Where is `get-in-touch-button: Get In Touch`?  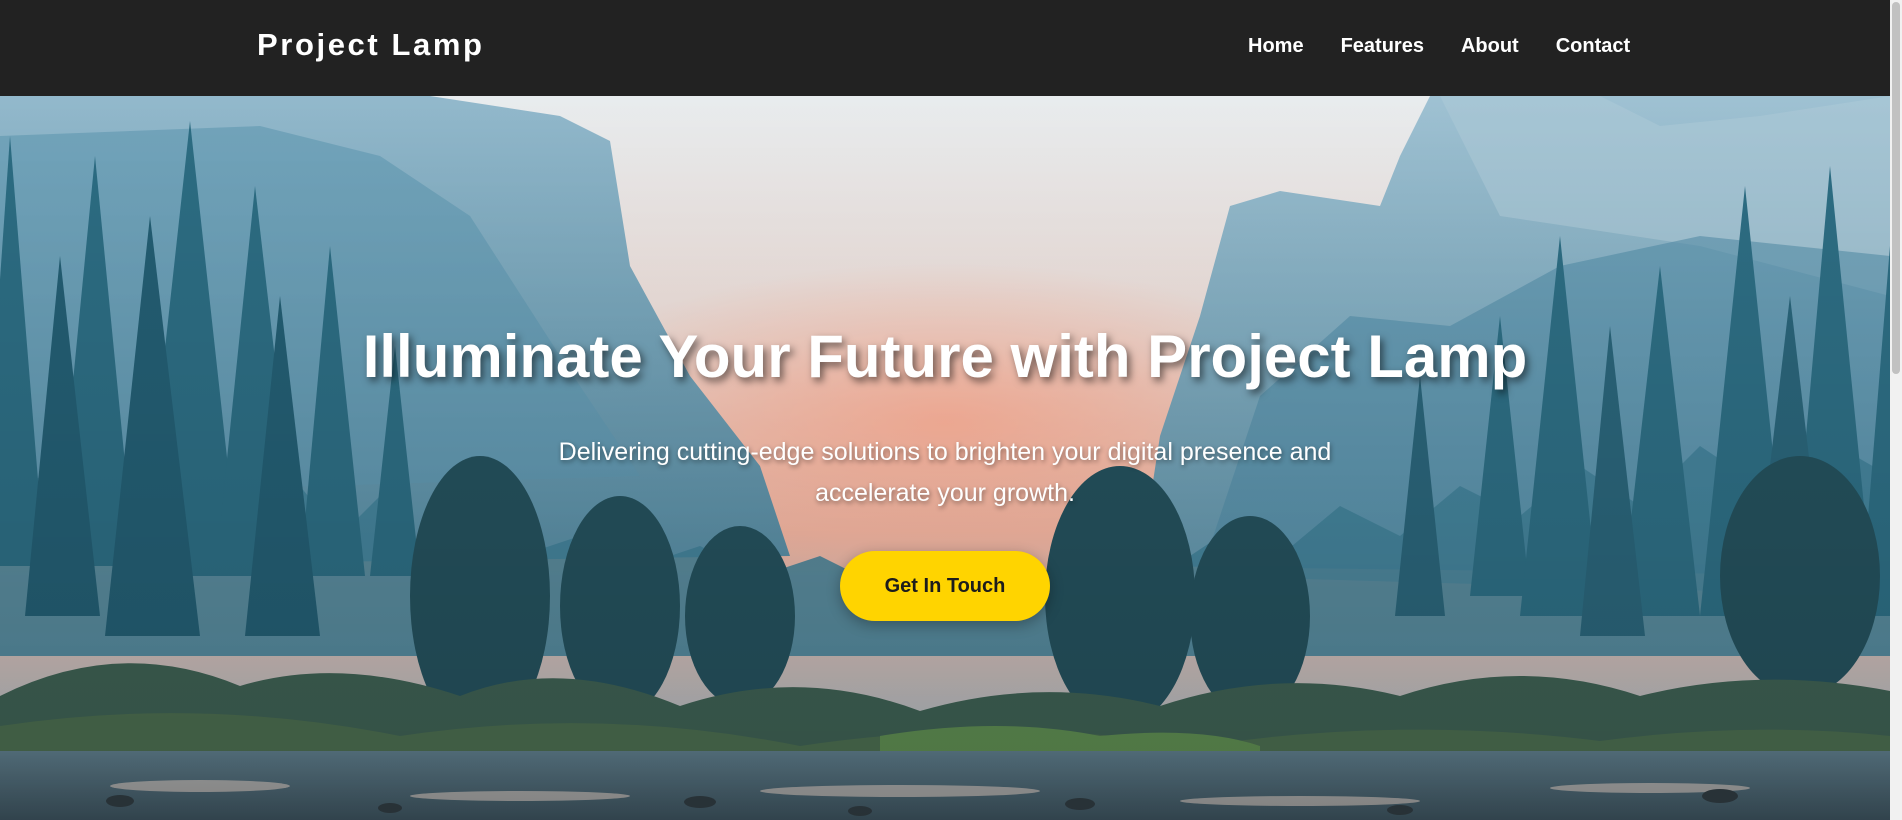
get-in-touch-button: Get In Touch is located at coordinates (945, 586).